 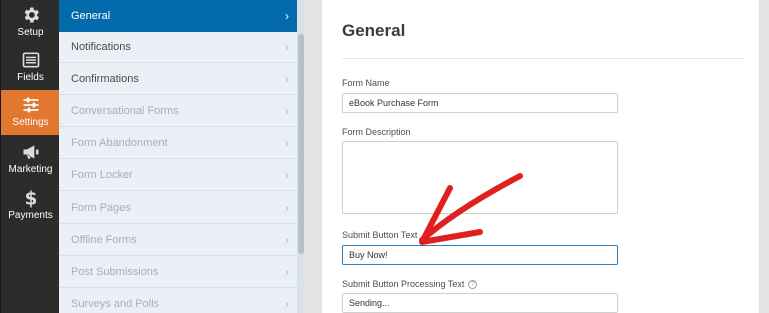 What do you see at coordinates (480, 255) in the screenshot?
I see `submit-button-text-input: Buy Now!` at bounding box center [480, 255].